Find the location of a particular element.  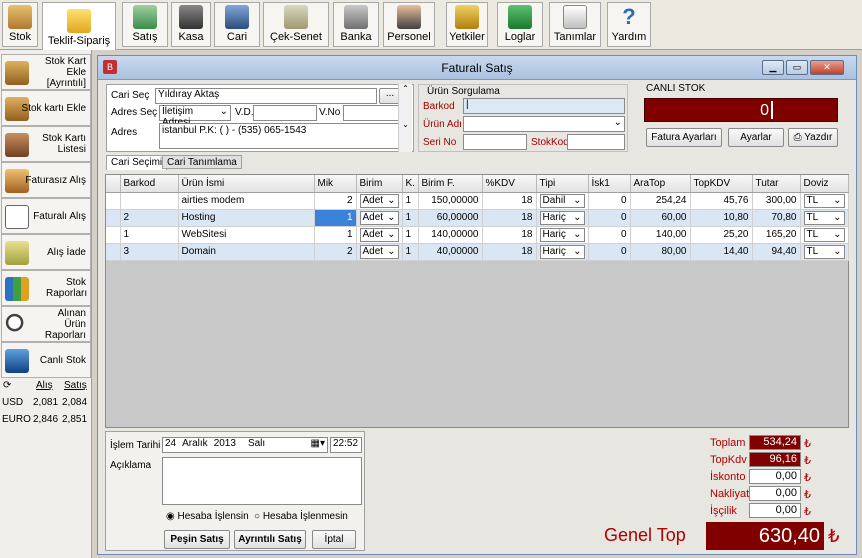

calendar-icon: ▦▾ is located at coordinates (318, 445).